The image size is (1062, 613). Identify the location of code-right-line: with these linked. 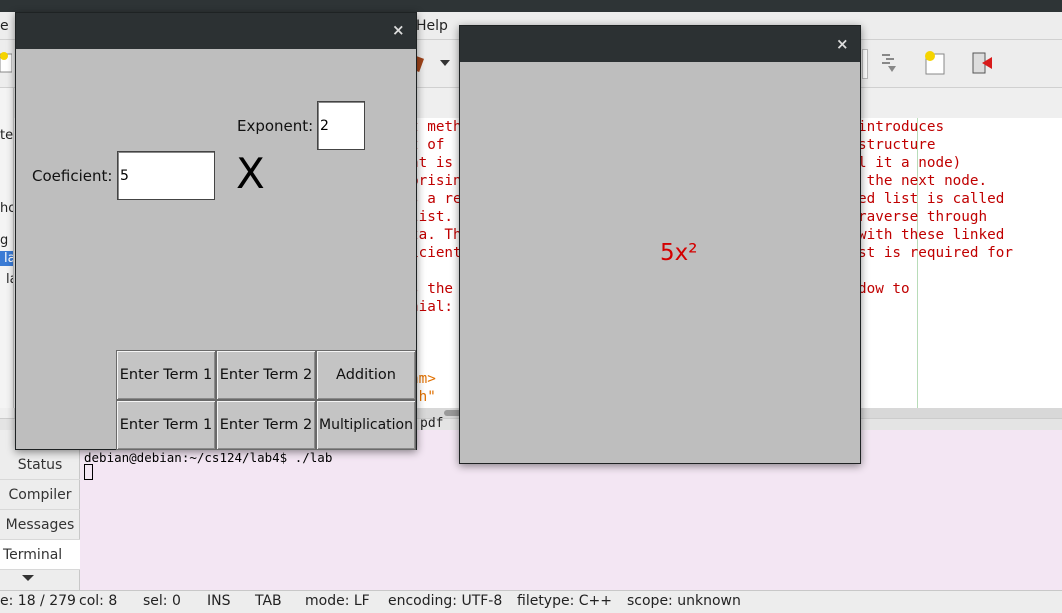
(931, 235).